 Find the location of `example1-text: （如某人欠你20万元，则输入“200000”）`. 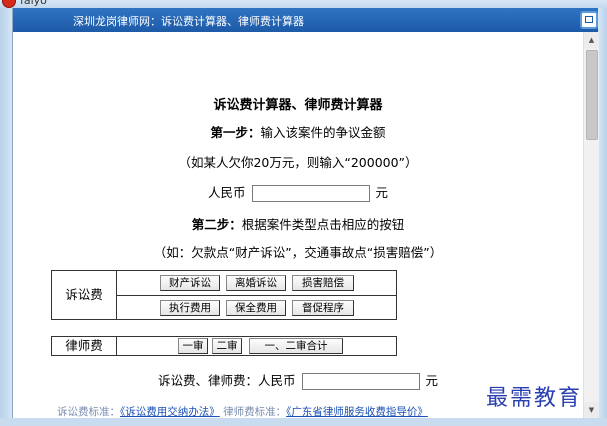

example1-text: （如某人欠你20万元，则输入“200000”） is located at coordinates (298, 162).